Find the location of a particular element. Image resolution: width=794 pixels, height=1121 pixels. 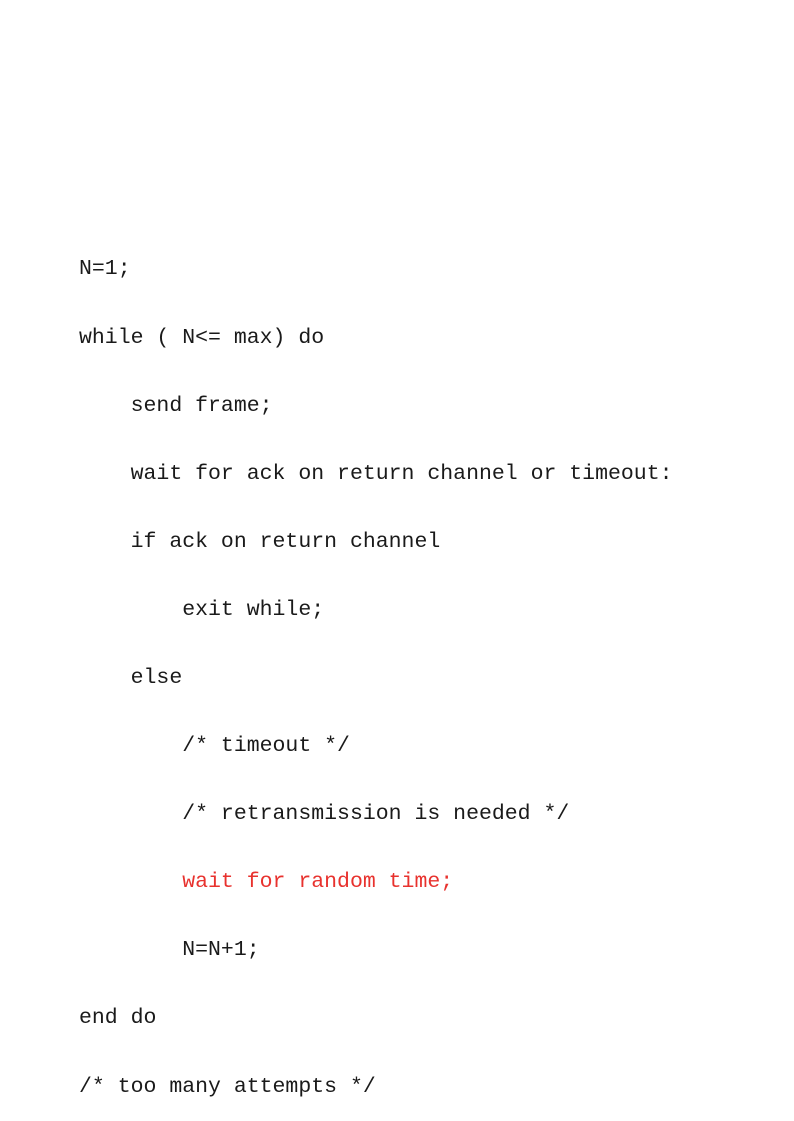

code-line-exit-while: exit while; is located at coordinates (202, 609).